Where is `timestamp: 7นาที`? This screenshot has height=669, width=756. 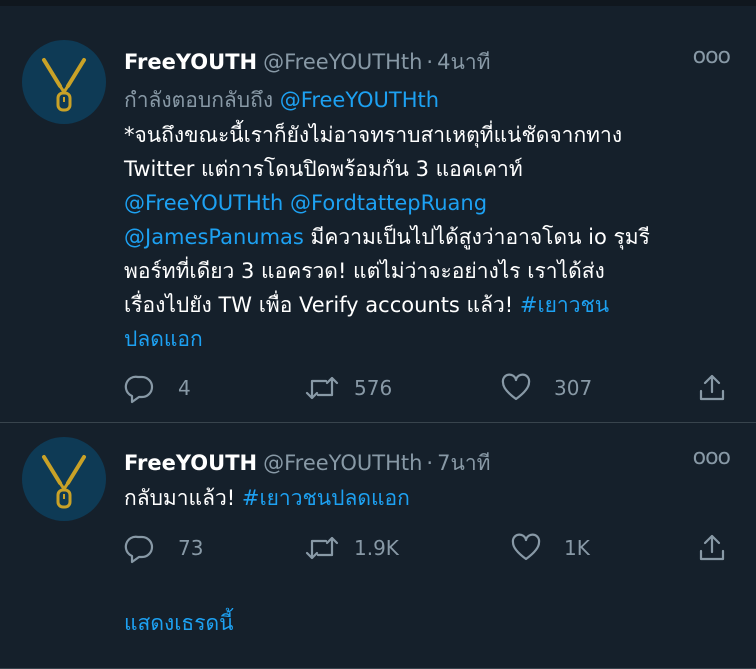 timestamp: 7นาที is located at coordinates (463, 463).